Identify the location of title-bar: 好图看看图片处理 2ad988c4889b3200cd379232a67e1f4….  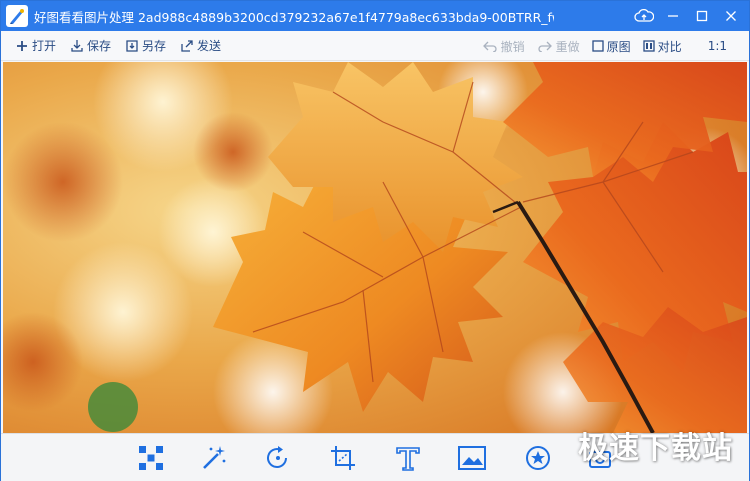
(375, 16).